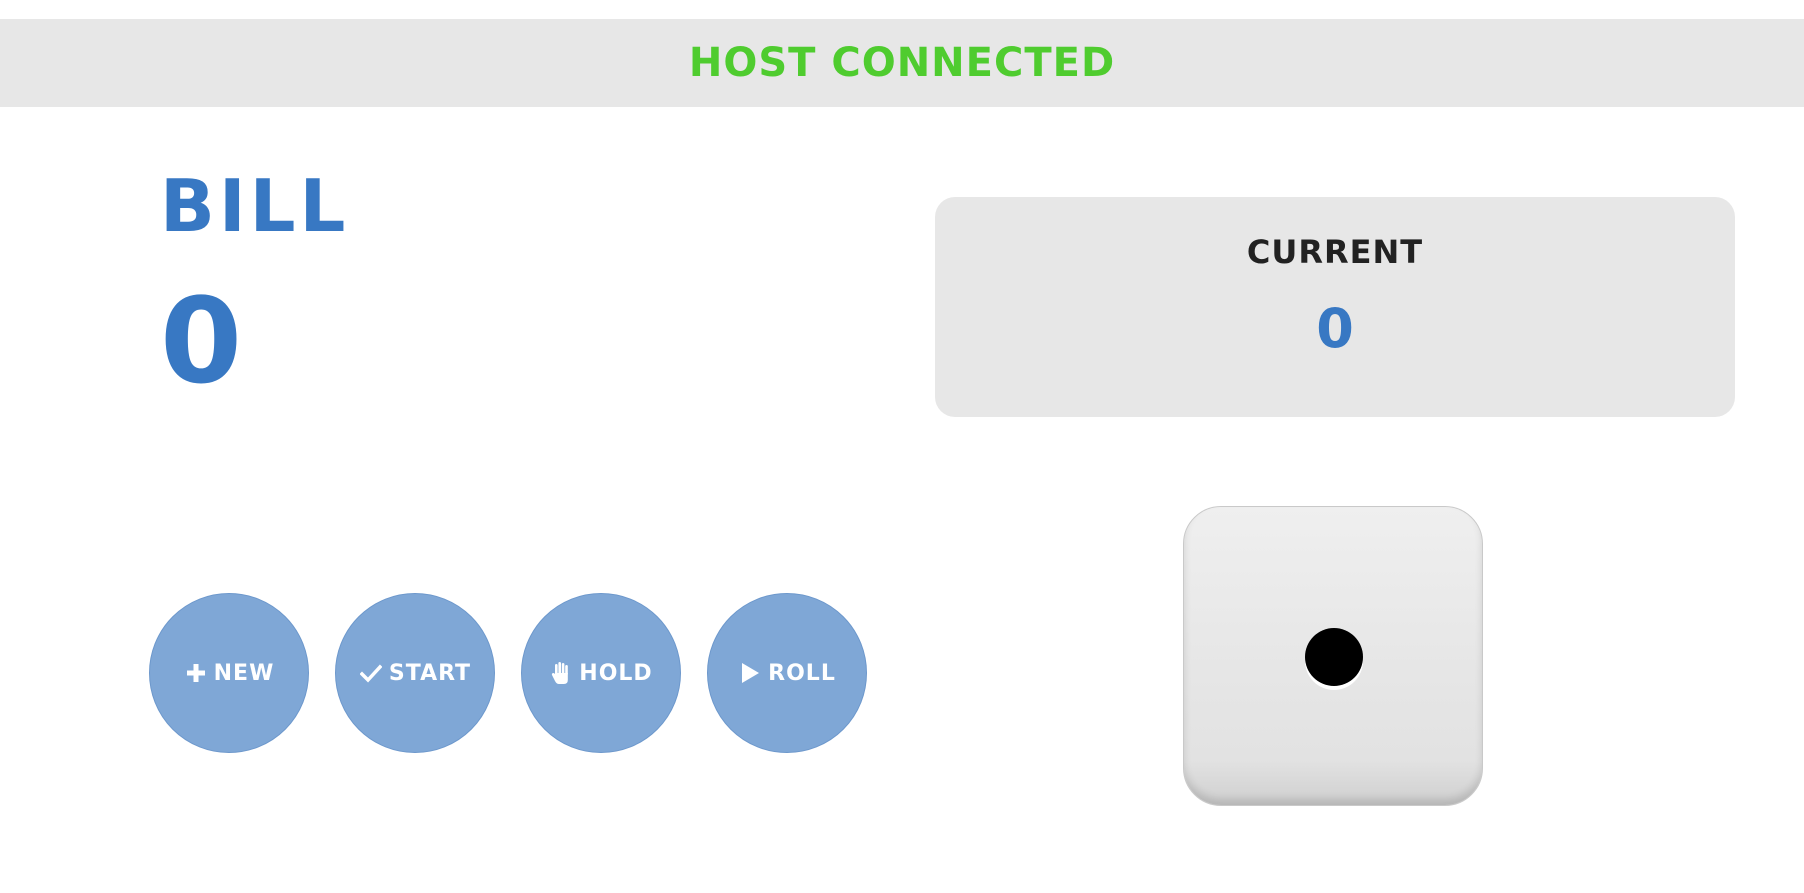 The image size is (1804, 893). What do you see at coordinates (802, 673) in the screenshot?
I see `roll-button-label: ROLL` at bounding box center [802, 673].